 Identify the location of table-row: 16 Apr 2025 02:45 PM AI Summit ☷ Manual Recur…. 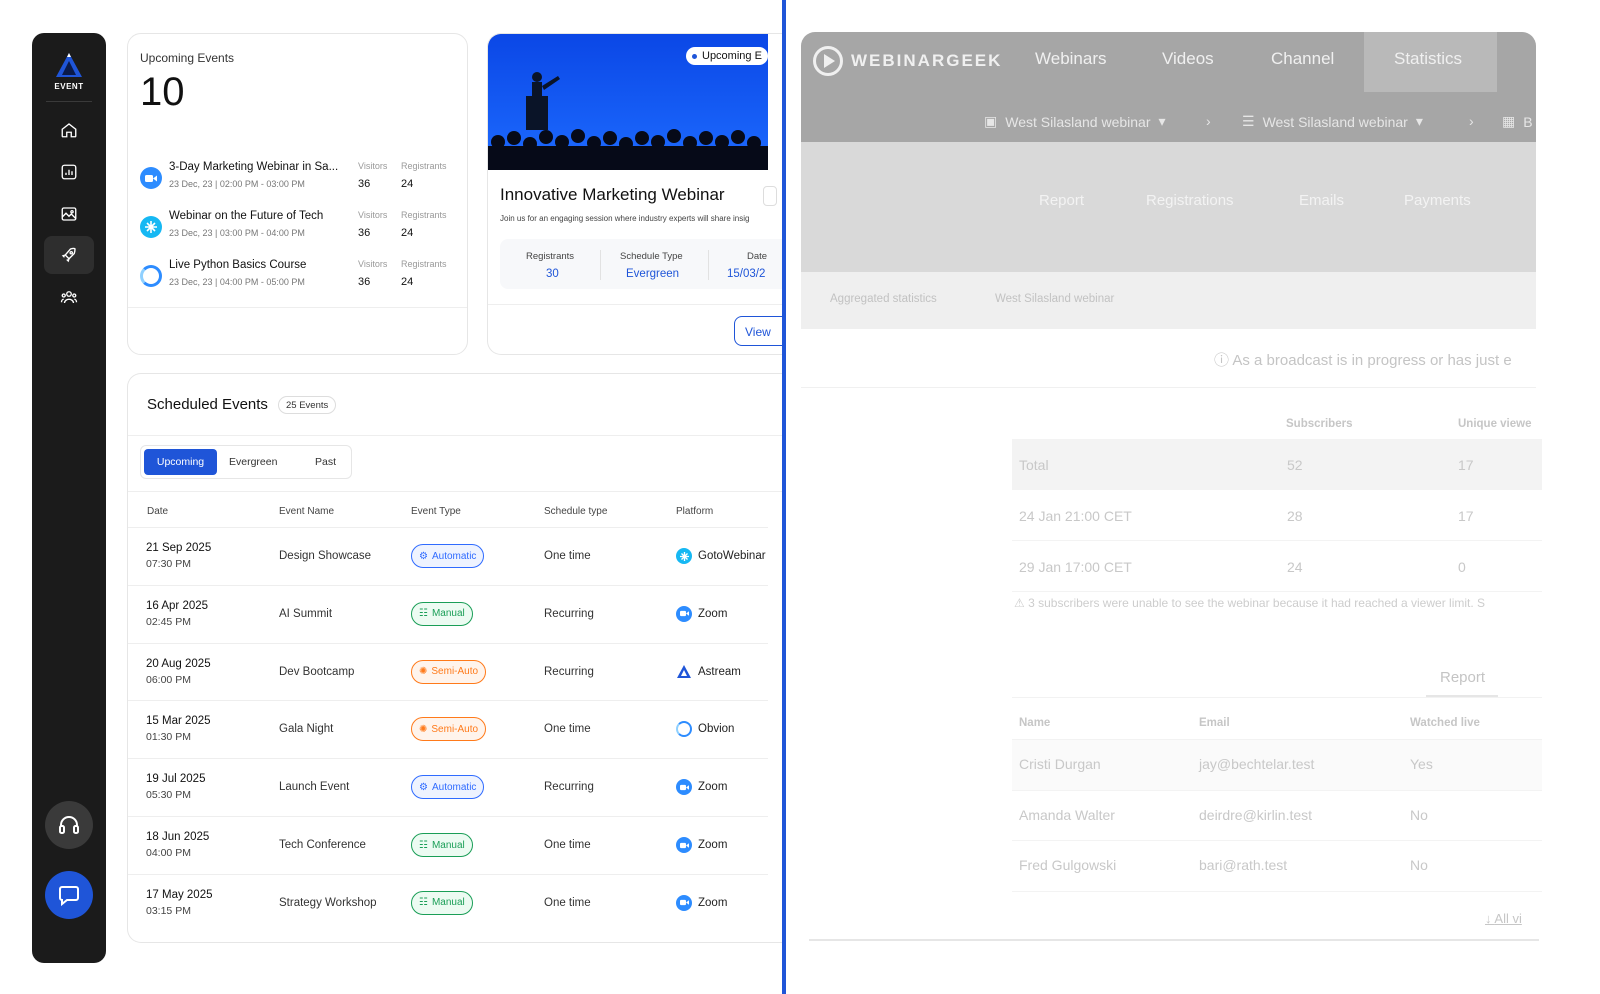
(448, 613).